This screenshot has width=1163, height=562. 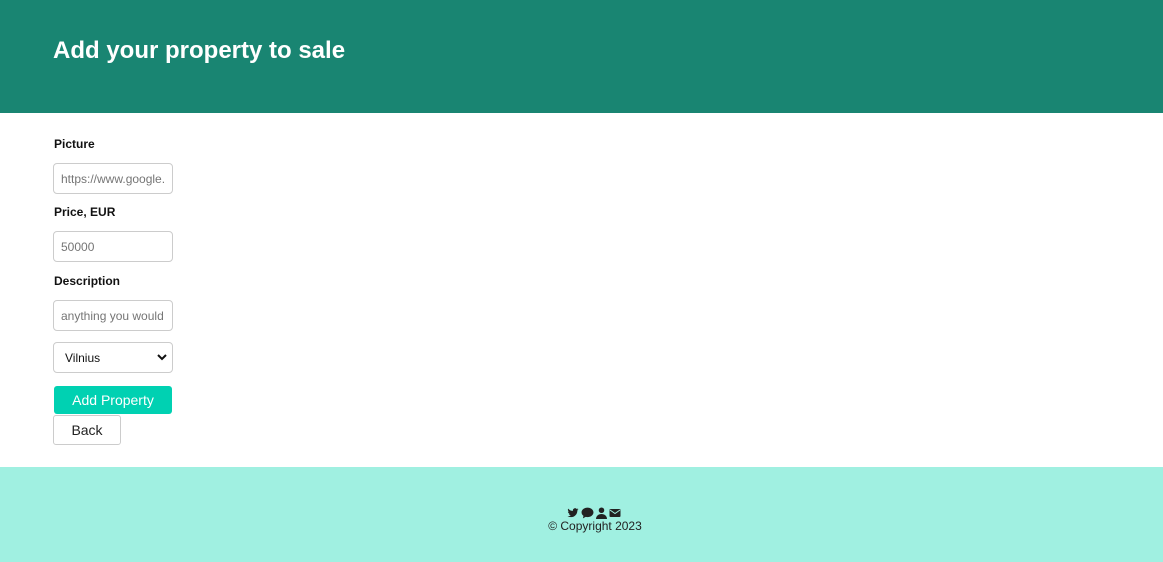 I want to click on price-input, so click(x=113, y=246).